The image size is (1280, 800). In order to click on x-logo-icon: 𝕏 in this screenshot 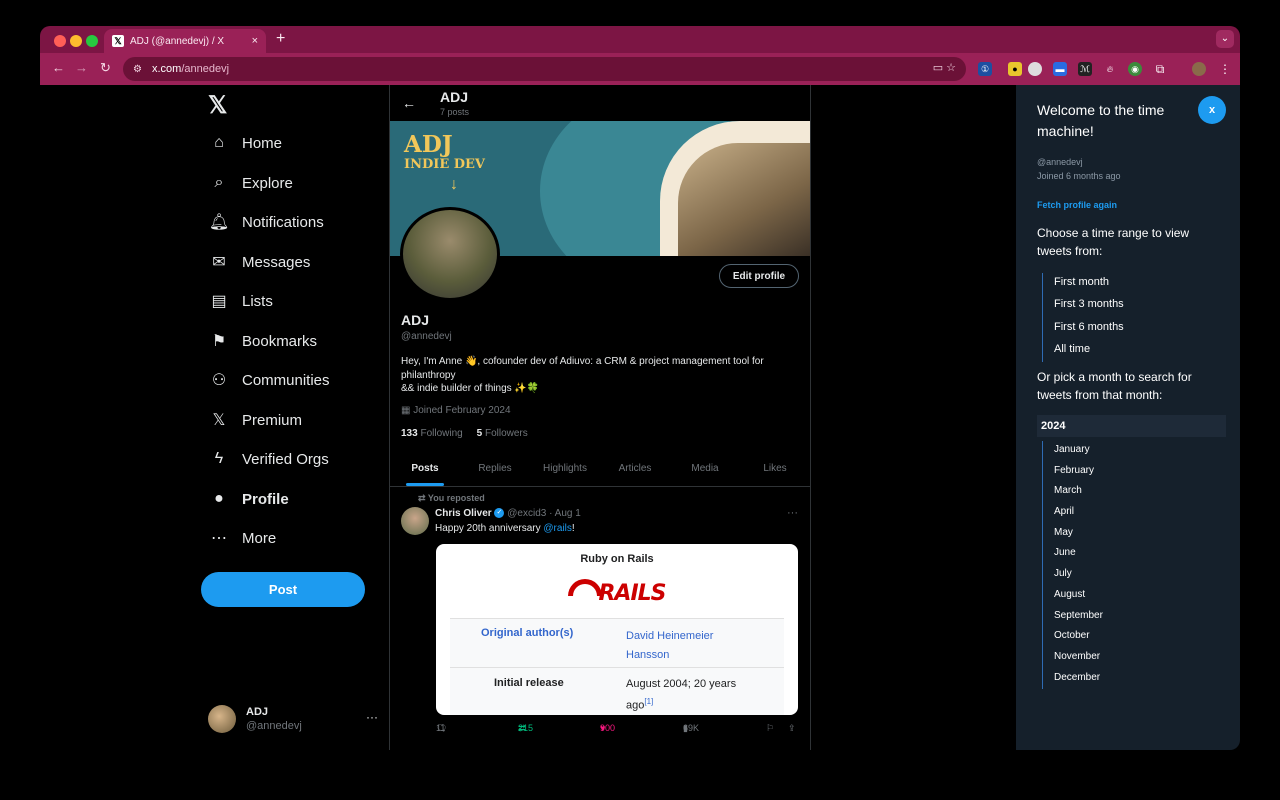, I will do `click(217, 105)`.